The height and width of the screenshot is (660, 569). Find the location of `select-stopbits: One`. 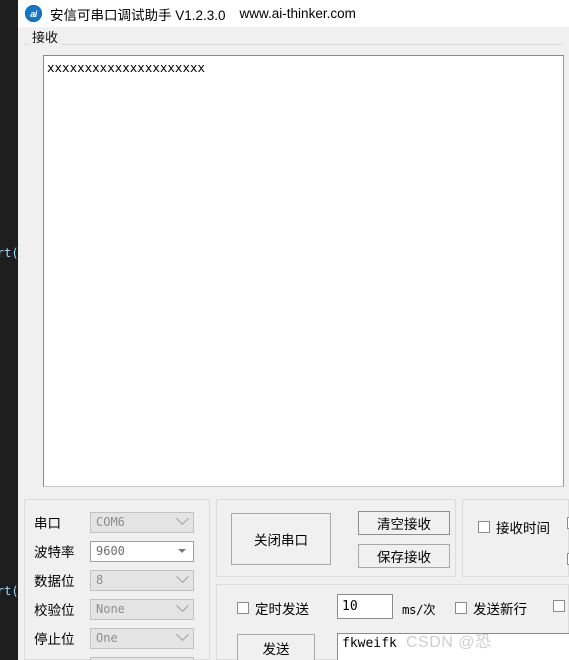

select-stopbits: One is located at coordinates (142, 638).